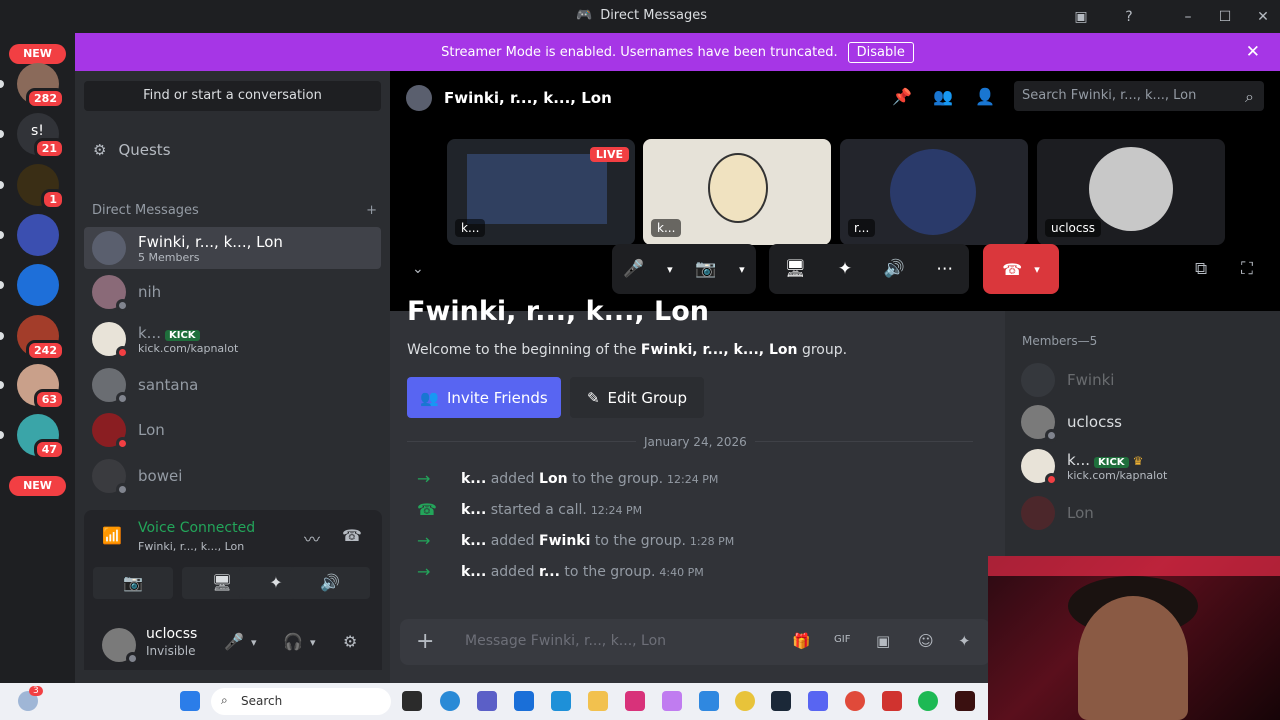  I want to click on sticker-icon: ▣, so click(883, 641).